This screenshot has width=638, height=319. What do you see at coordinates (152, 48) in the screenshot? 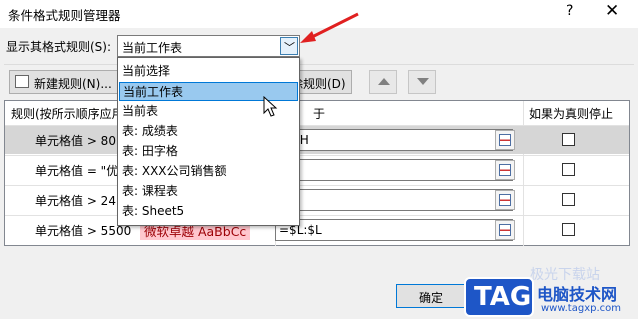
I see `show-rules-value: 当前工作表` at bounding box center [152, 48].